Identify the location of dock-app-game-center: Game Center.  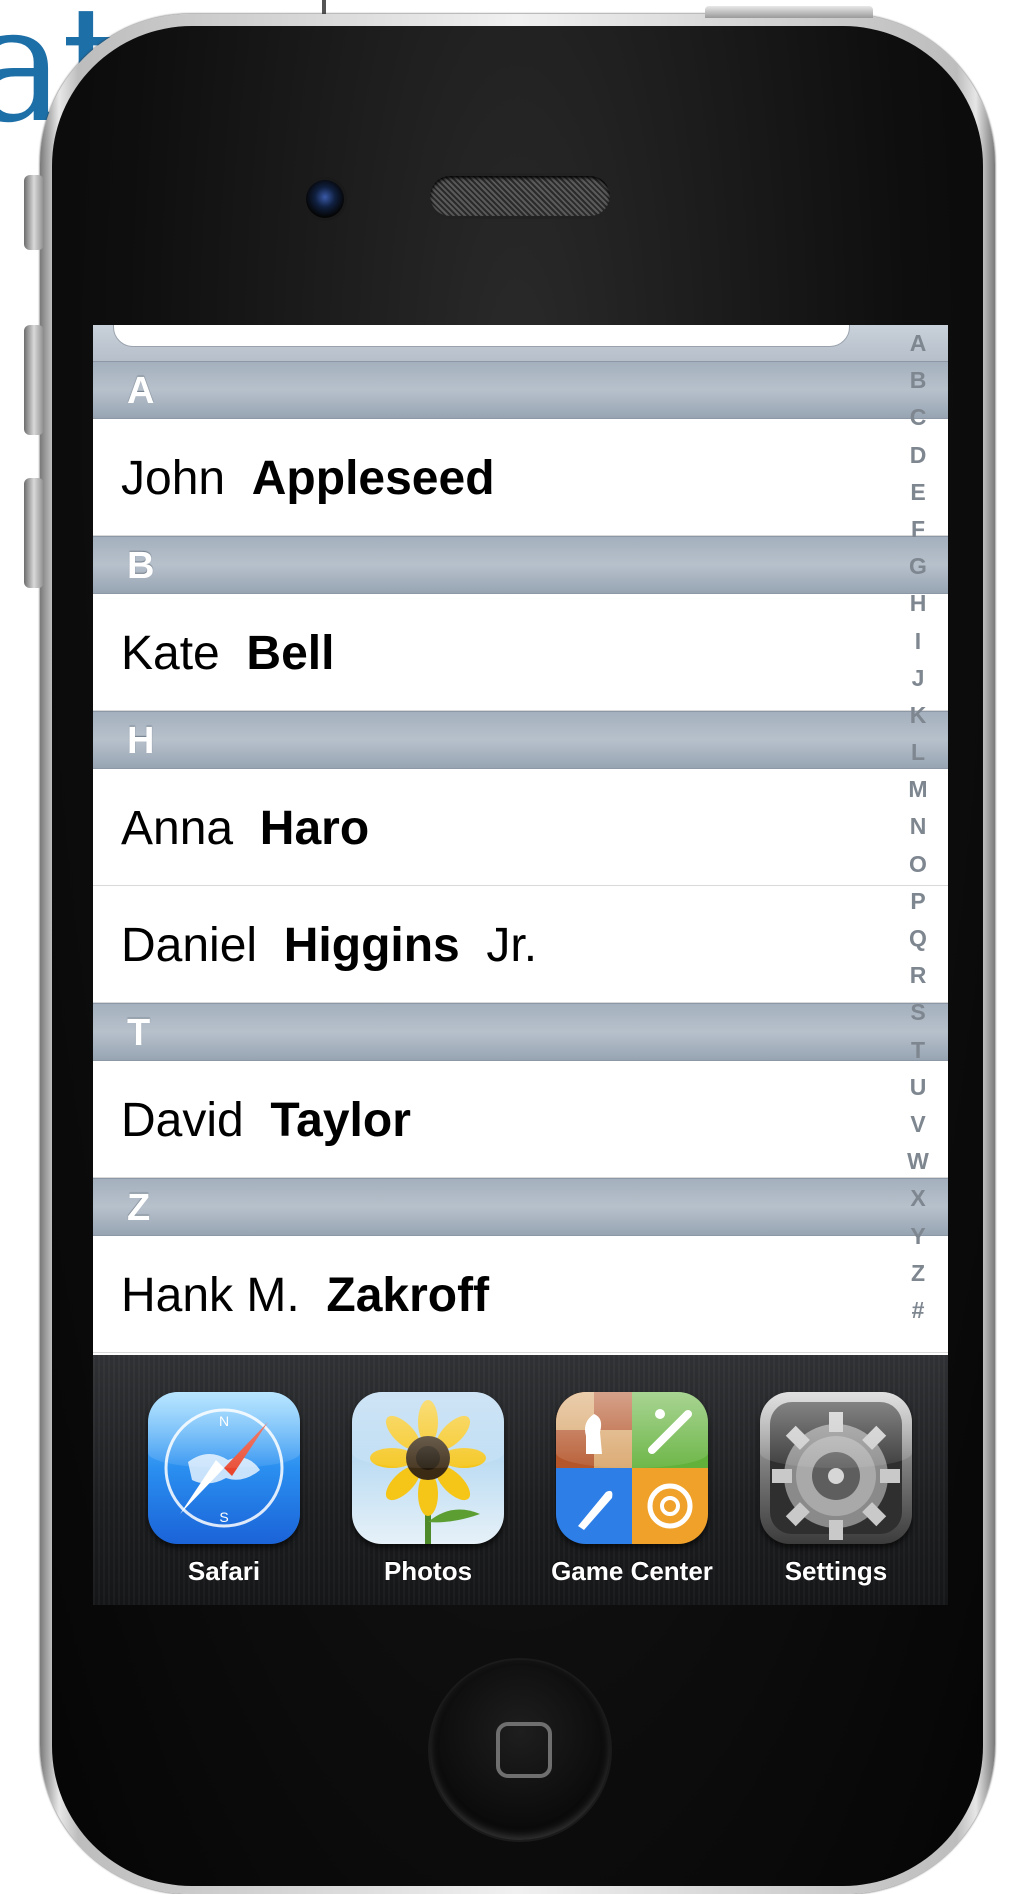
(632, 1489).